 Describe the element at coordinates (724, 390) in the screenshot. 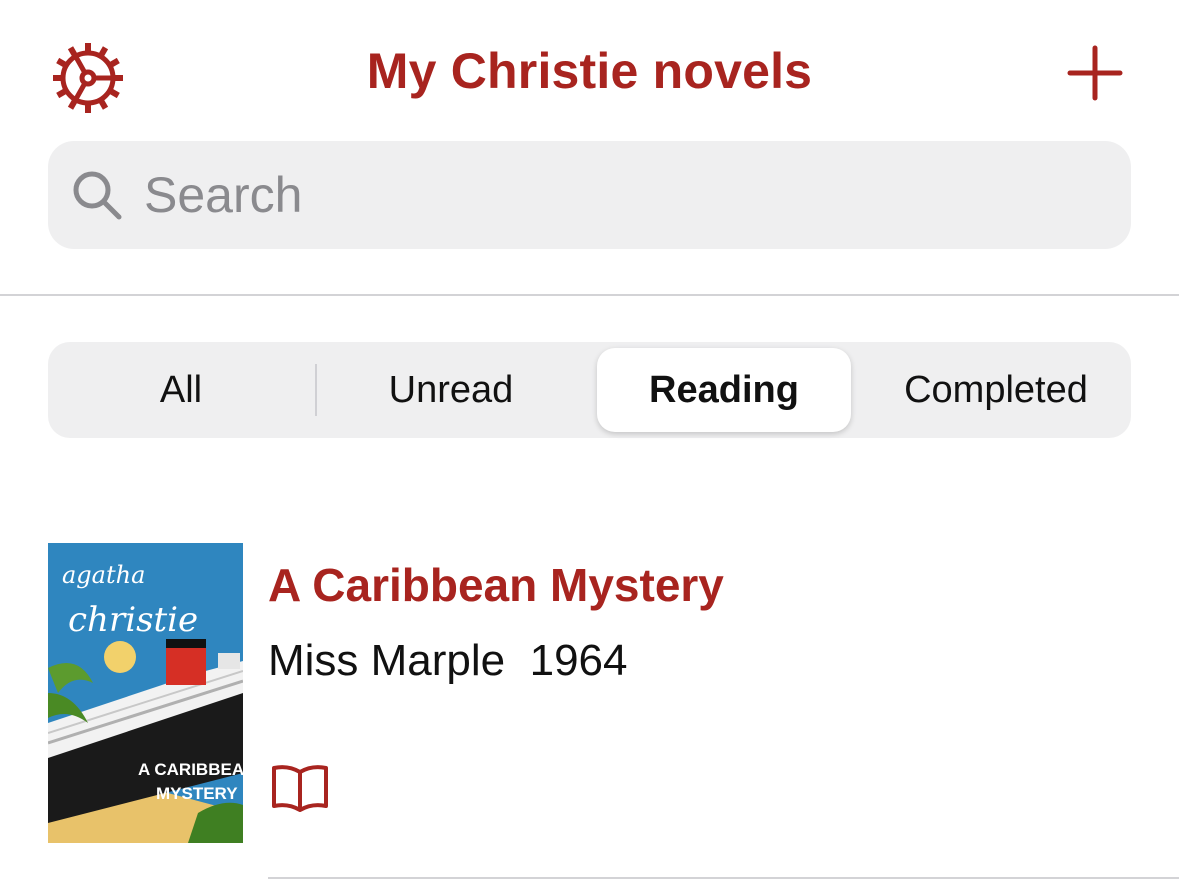

I see `segment-reading: Reading` at that location.